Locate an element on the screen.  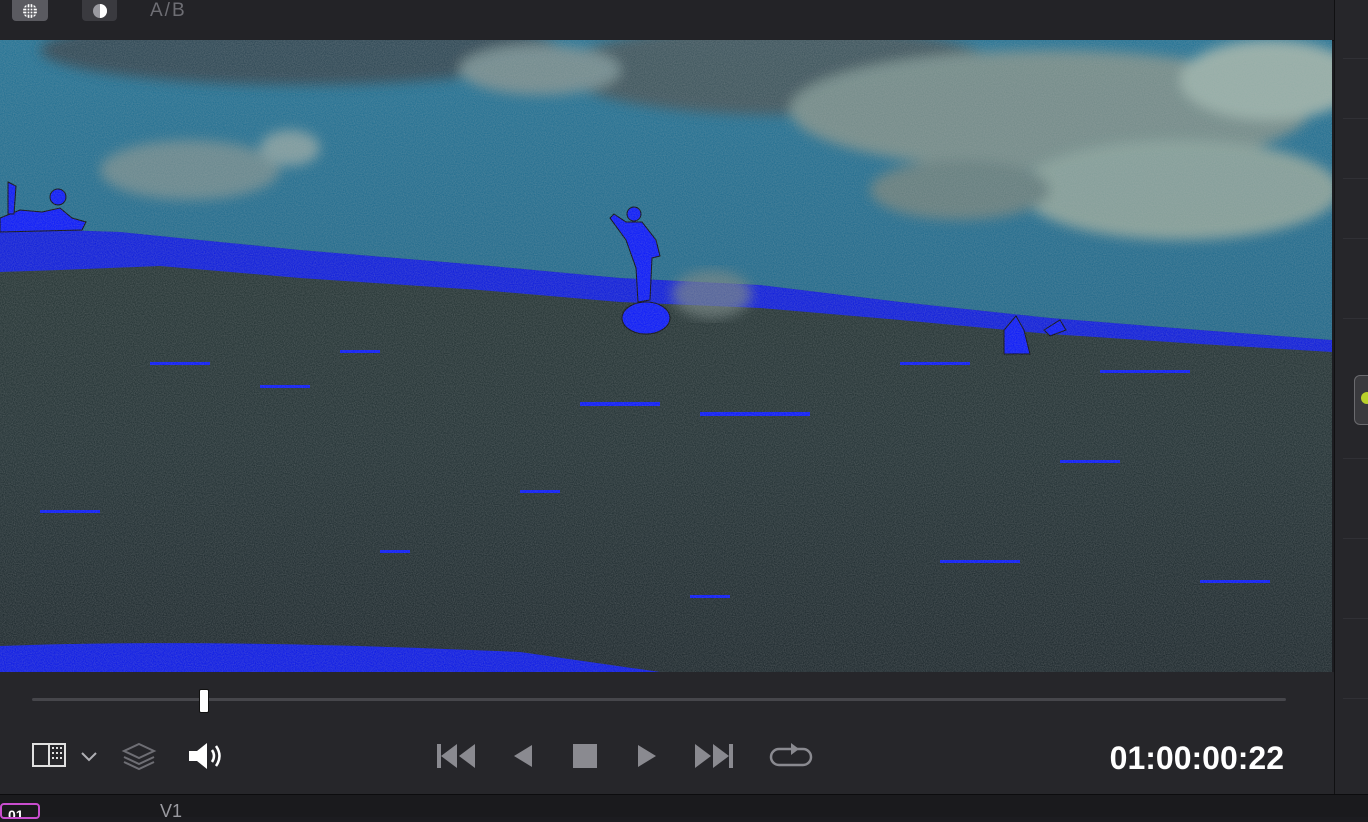
stop-button is located at coordinates (585, 756).